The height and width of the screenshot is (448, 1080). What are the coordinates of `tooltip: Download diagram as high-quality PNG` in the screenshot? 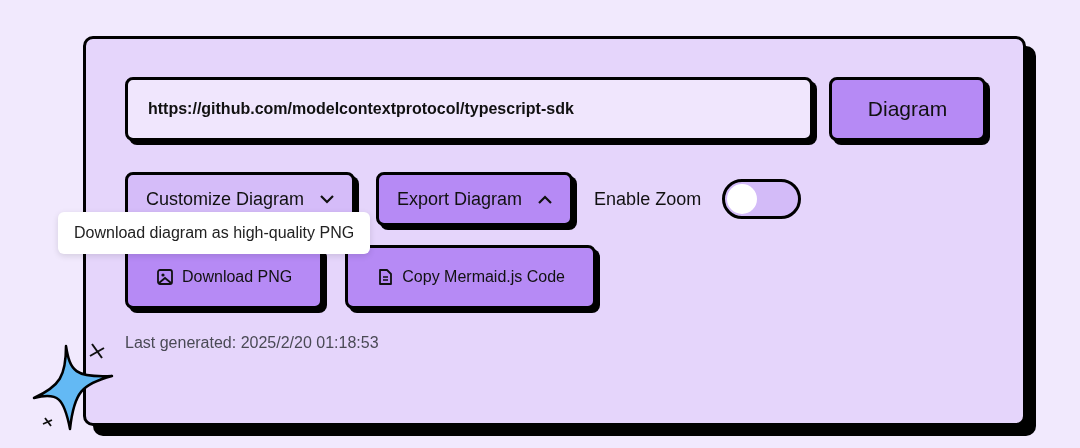 It's located at (214, 233).